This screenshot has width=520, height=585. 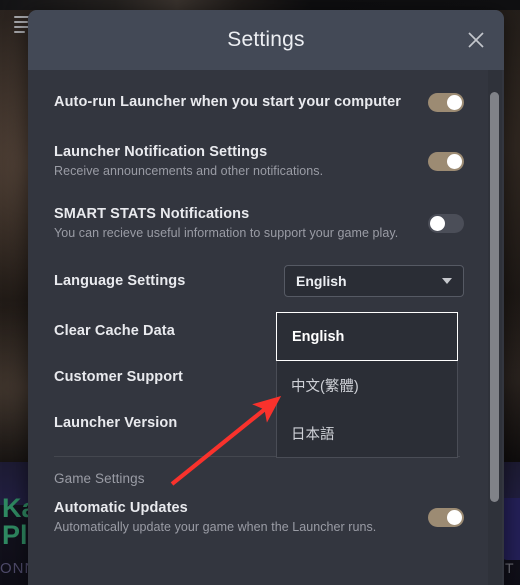 I want to click on setting-row-texts: Launcher Version, so click(x=115, y=423).